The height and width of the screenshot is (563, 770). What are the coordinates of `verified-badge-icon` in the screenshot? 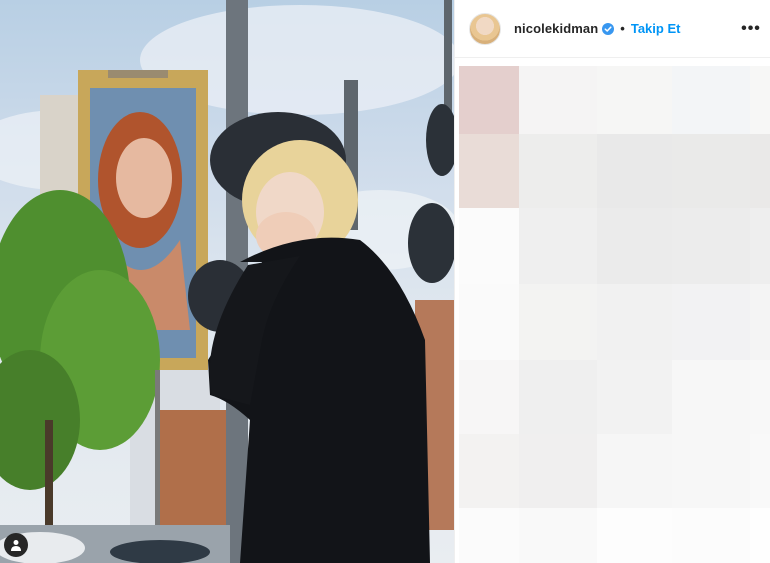 It's located at (608, 28).